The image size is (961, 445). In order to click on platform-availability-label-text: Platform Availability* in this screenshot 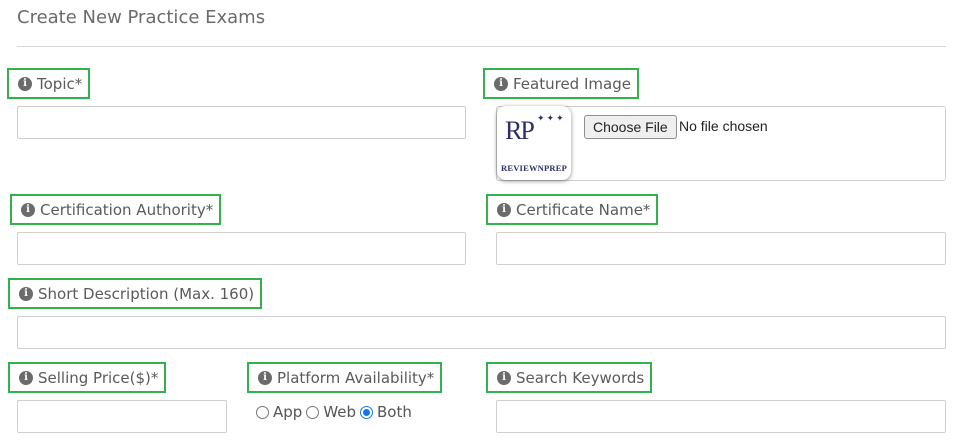, I will do `click(356, 377)`.